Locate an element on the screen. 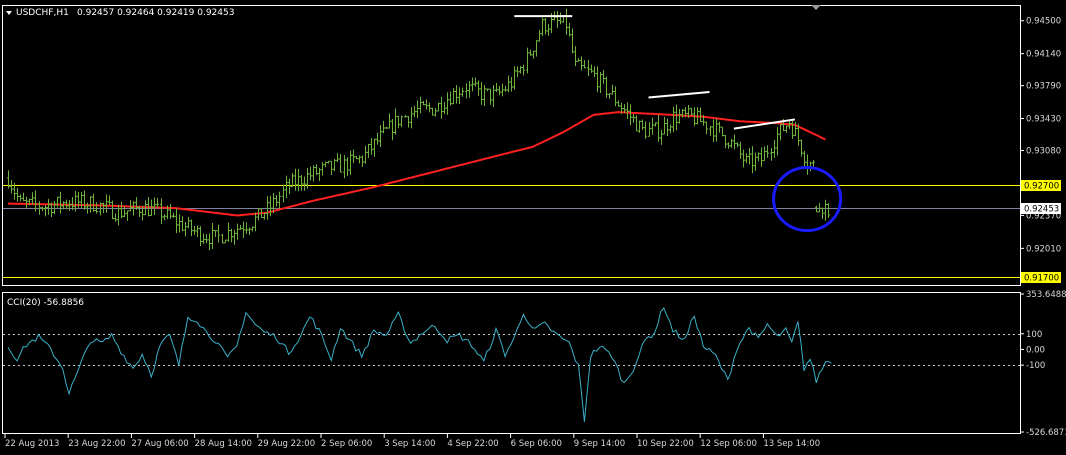  price-tick-label: 0.92010 is located at coordinates (1043, 249).